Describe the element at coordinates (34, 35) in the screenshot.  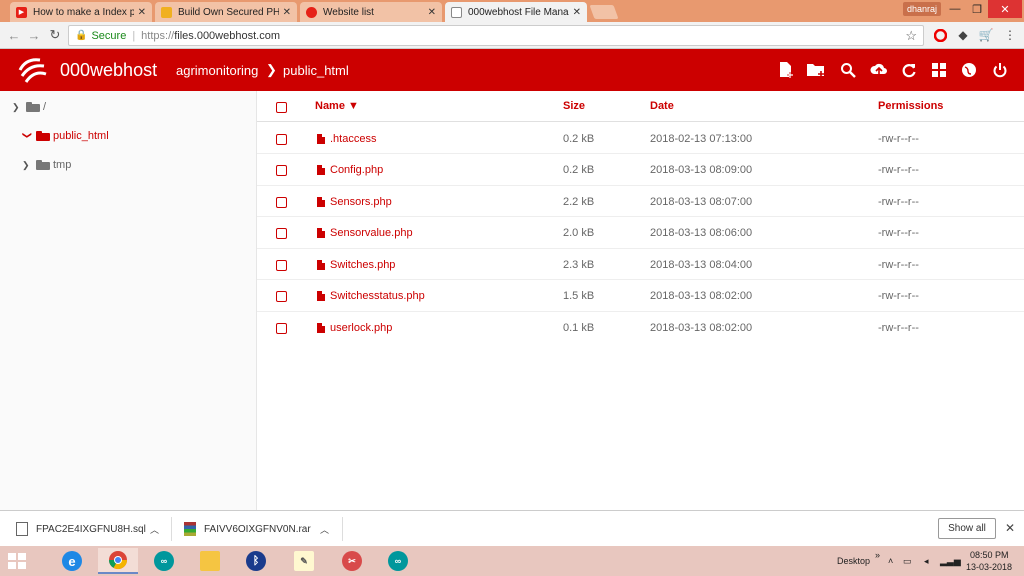
I see `forward-icon: →` at that location.